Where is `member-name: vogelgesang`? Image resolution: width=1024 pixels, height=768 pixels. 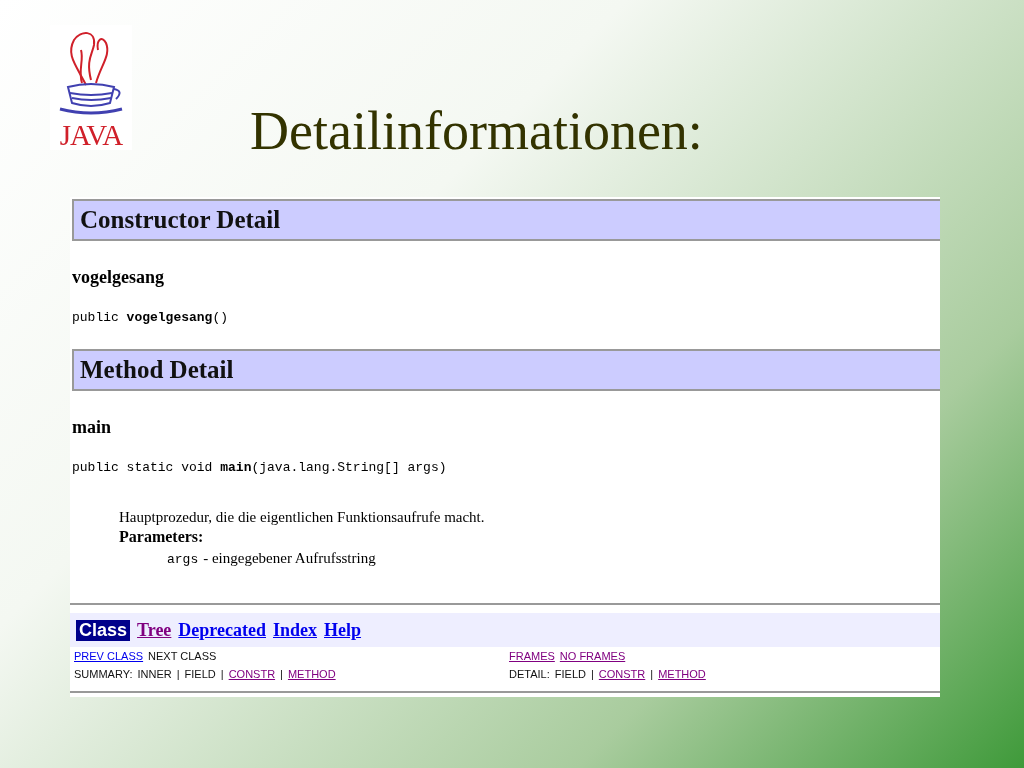 member-name: vogelgesang is located at coordinates (118, 277).